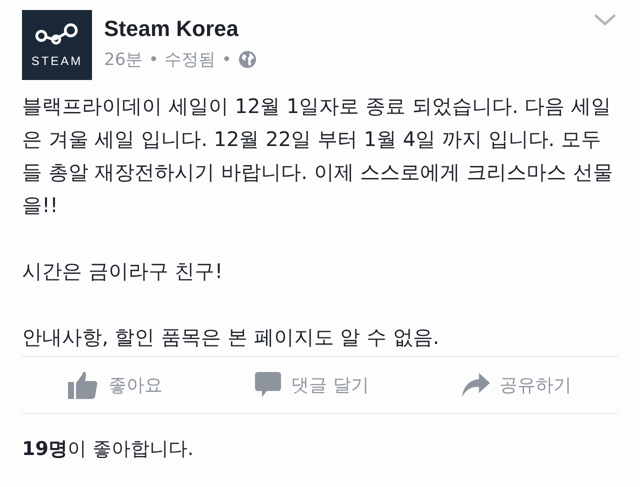 The height and width of the screenshot is (487, 640). What do you see at coordinates (123, 59) in the screenshot?
I see `post-time: 26분` at bounding box center [123, 59].